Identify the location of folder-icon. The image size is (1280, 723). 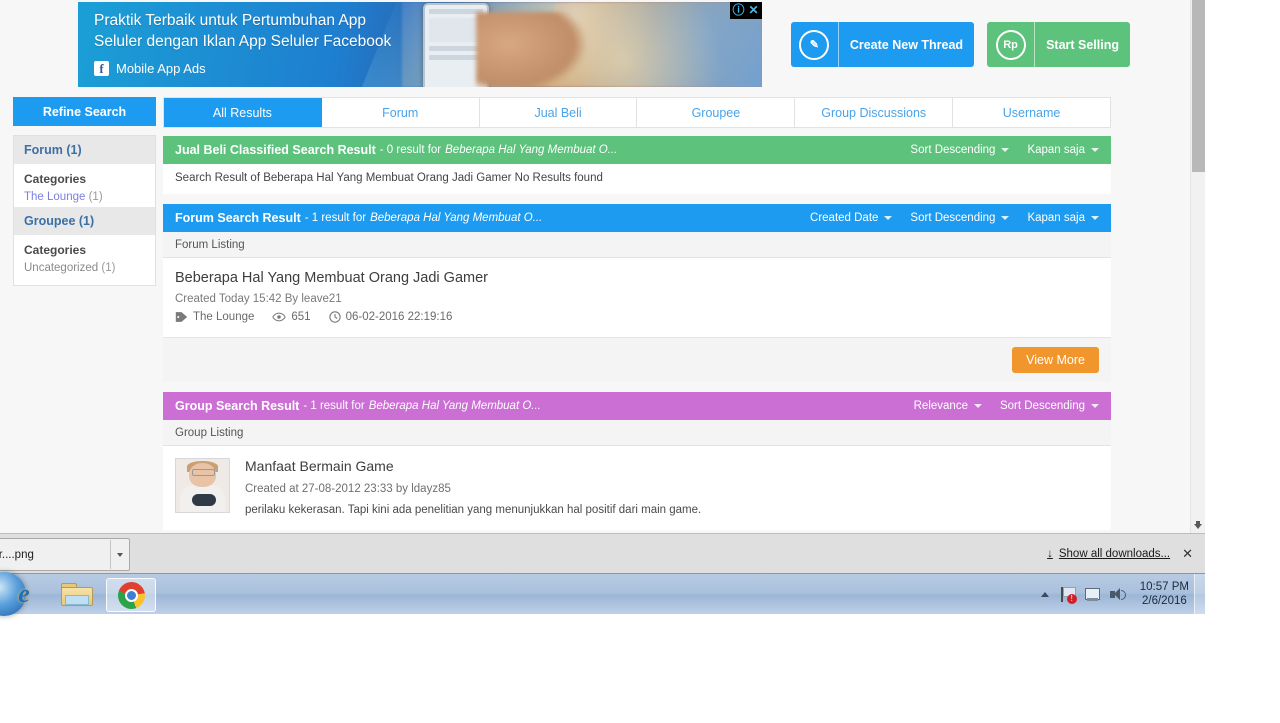
(77, 594).